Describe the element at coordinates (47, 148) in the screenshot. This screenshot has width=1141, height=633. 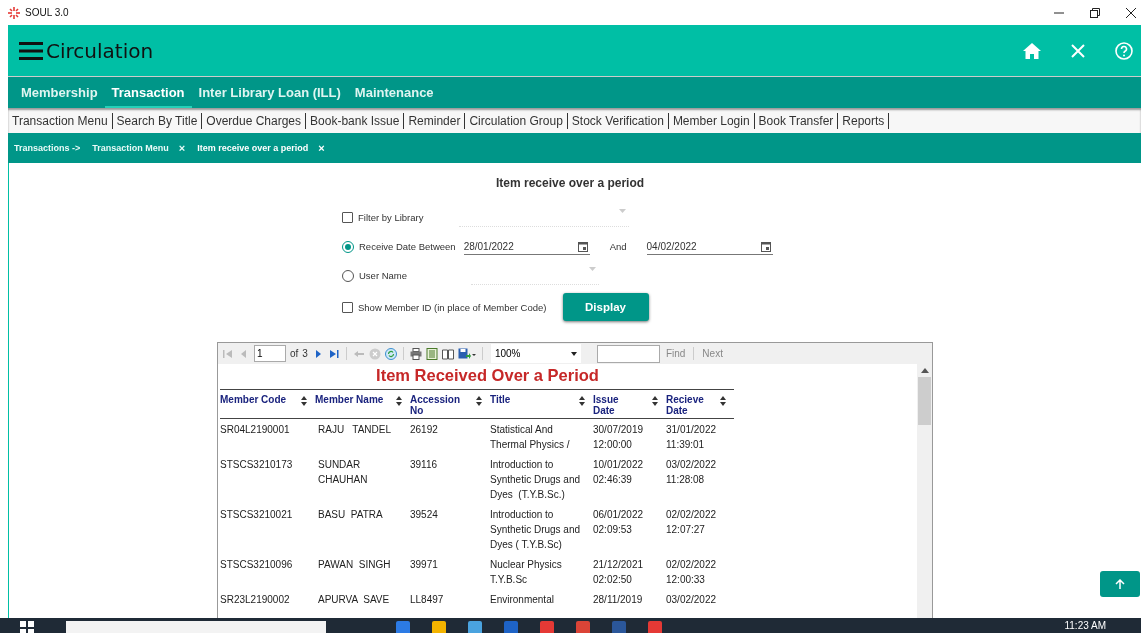
I see `breadcrumb-link: Transactions ->` at that location.